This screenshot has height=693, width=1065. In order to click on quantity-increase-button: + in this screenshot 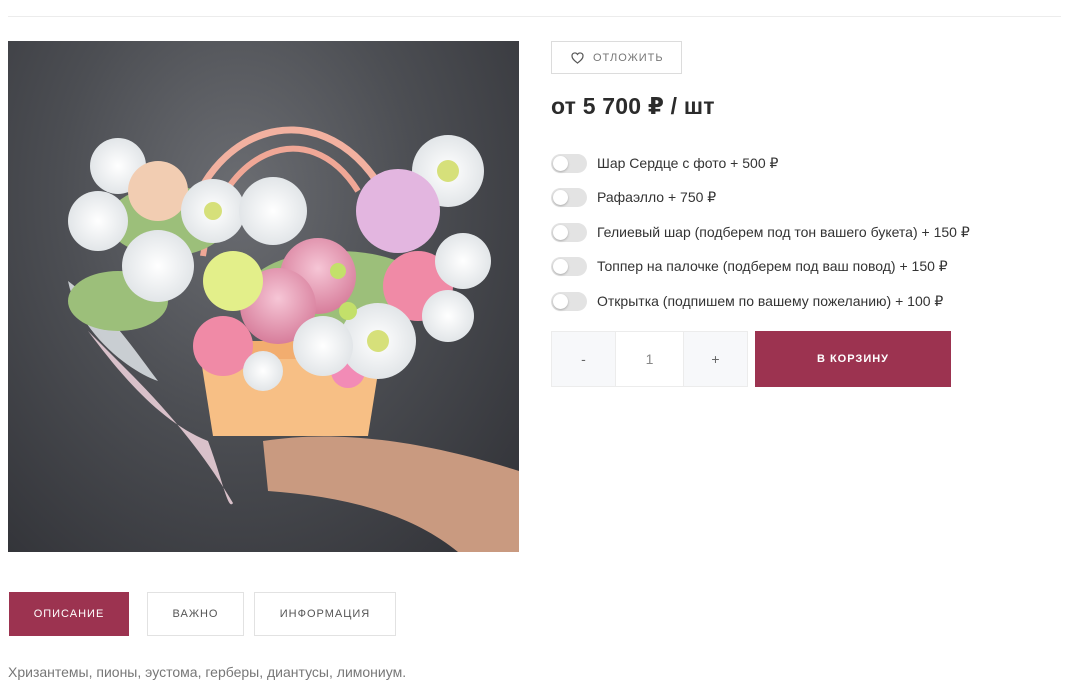, I will do `click(715, 359)`.